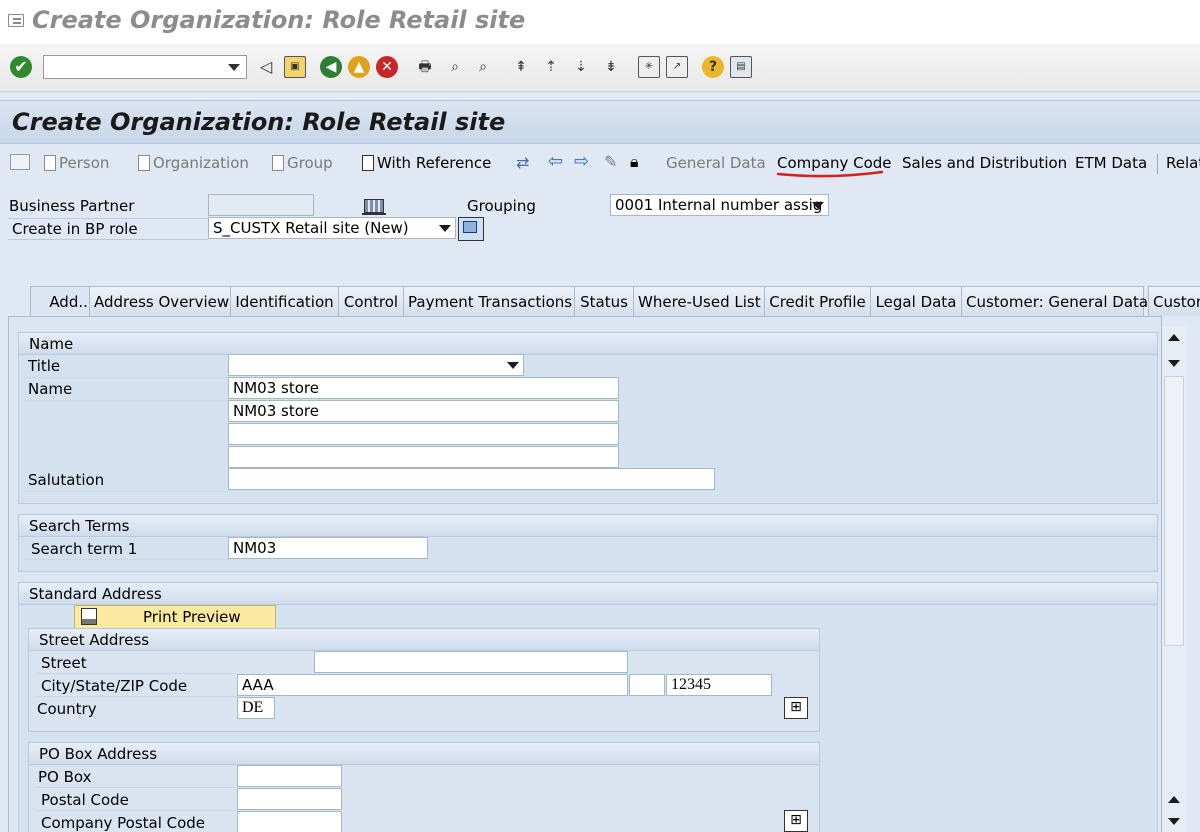 The image size is (1200, 832). I want to click on save-icon: ▣, so click(295, 67).